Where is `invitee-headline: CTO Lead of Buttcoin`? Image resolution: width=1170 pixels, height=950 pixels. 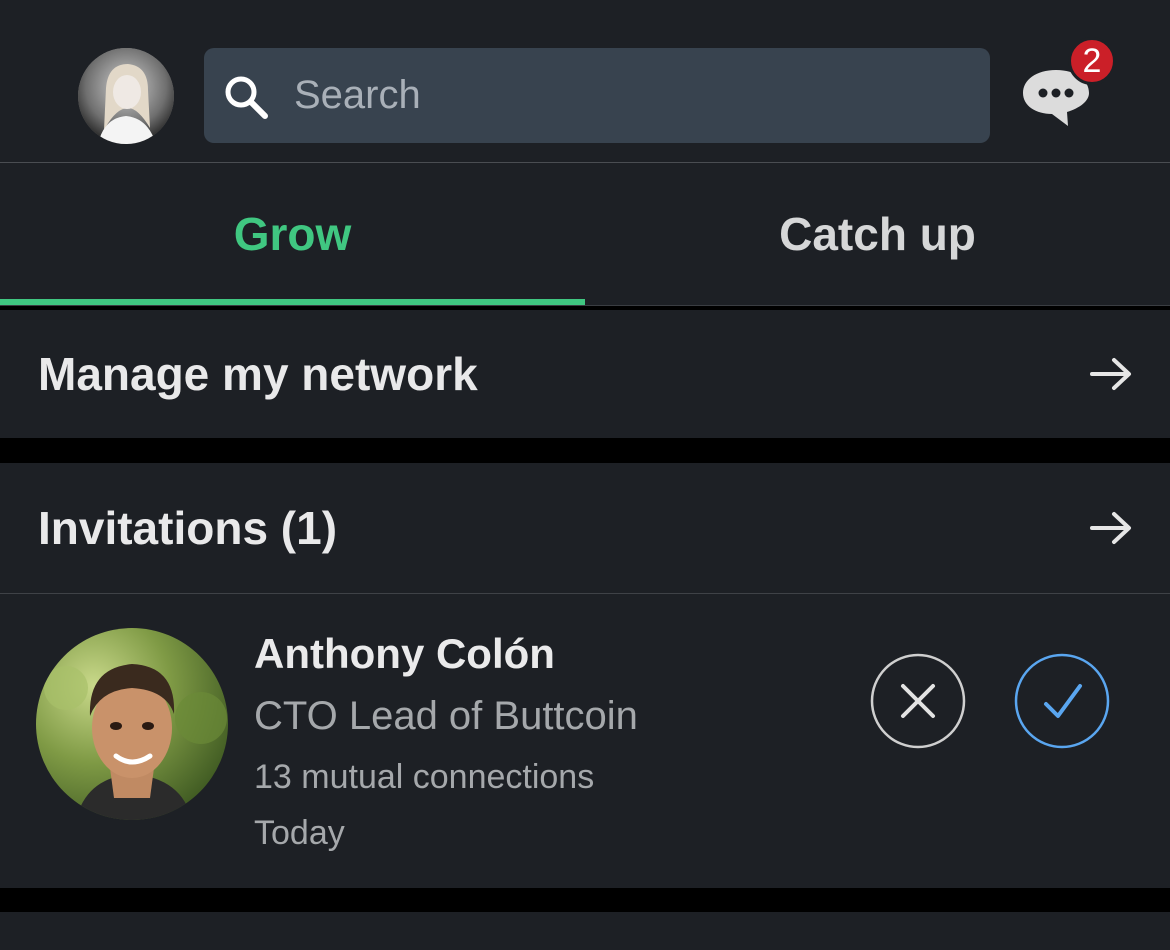 invitee-headline: CTO Lead of Buttcoin is located at coordinates (446, 716).